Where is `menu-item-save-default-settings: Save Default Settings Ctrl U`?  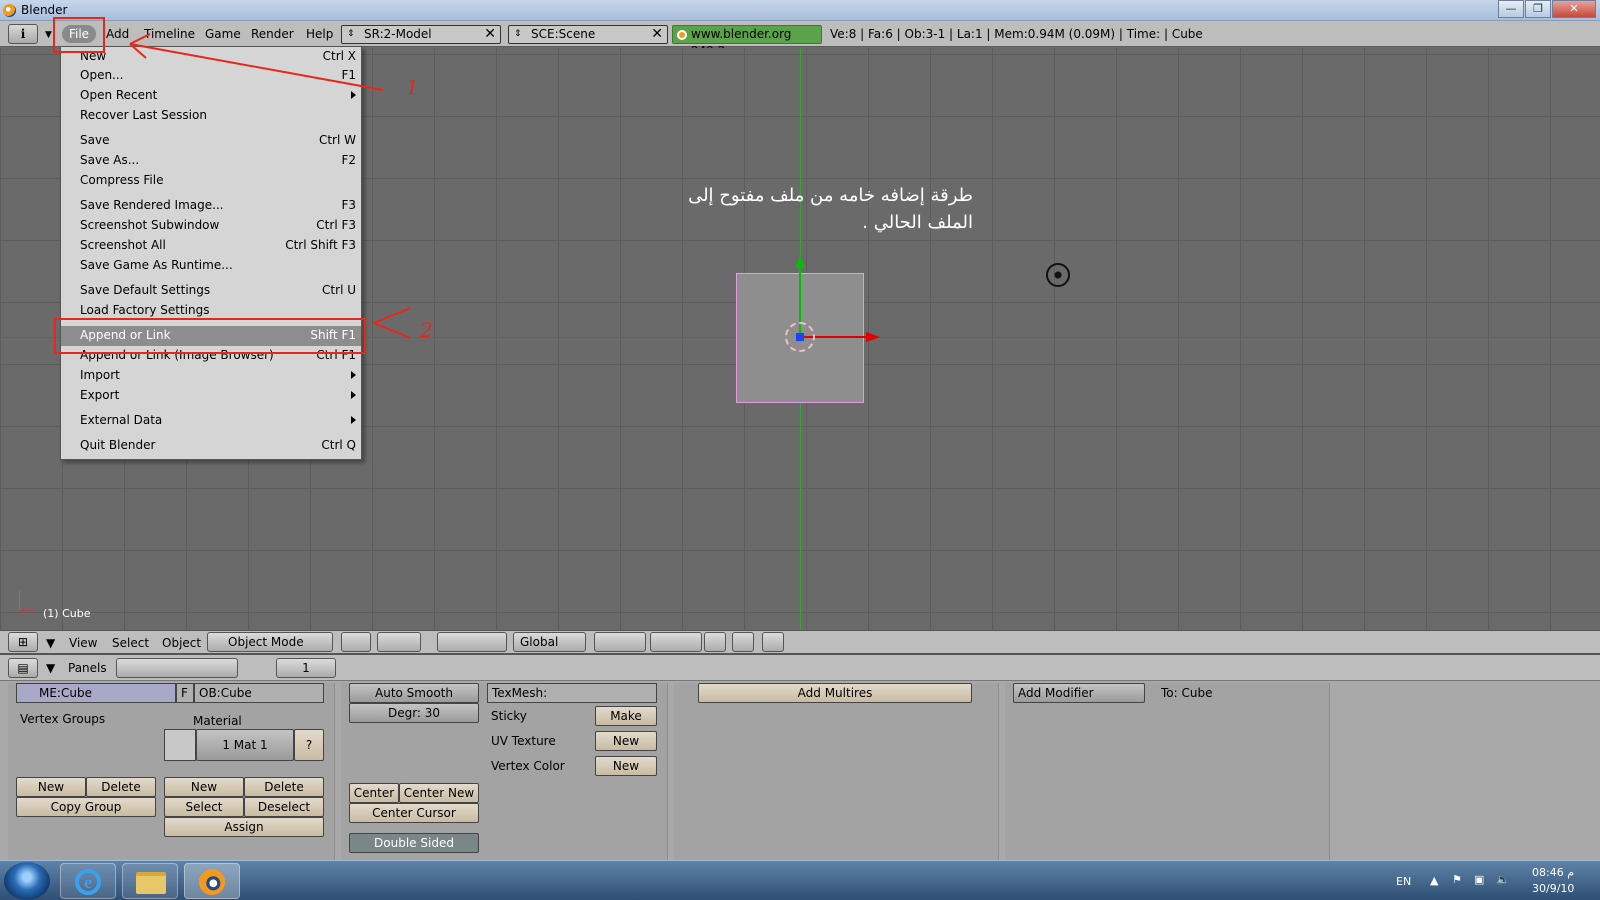
menu-item-save-default-settings: Save Default Settings Ctrl U is located at coordinates (211, 291).